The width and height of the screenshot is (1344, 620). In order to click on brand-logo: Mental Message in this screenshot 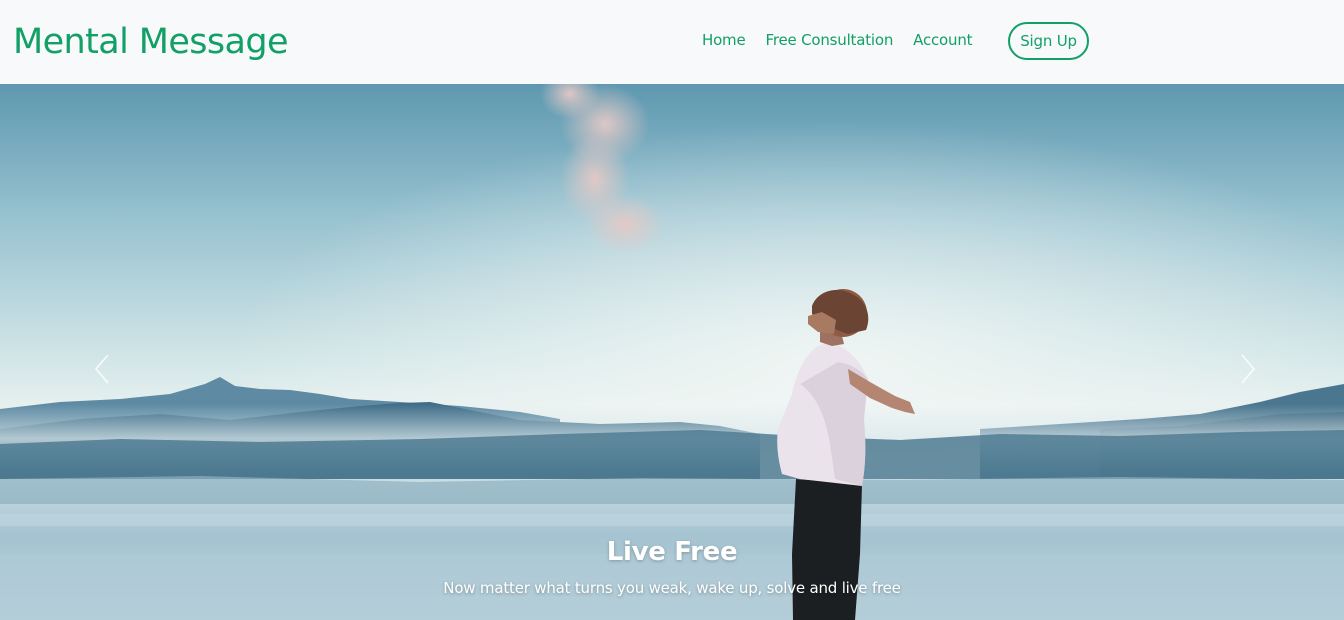, I will do `click(151, 42)`.